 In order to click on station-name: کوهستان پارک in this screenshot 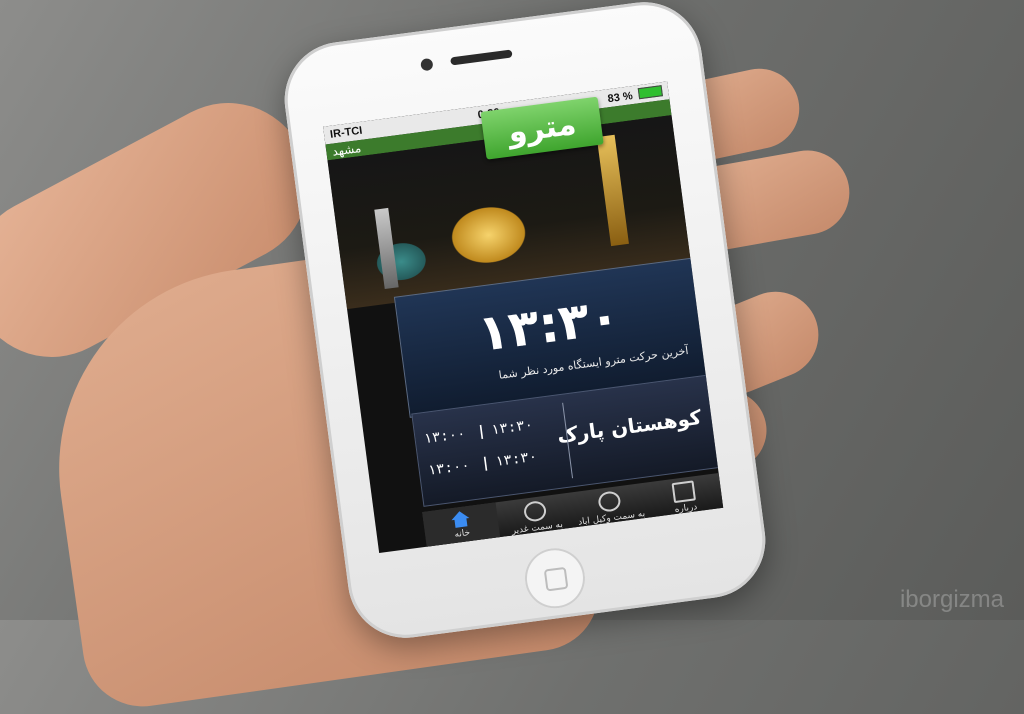, I will do `click(629, 426)`.